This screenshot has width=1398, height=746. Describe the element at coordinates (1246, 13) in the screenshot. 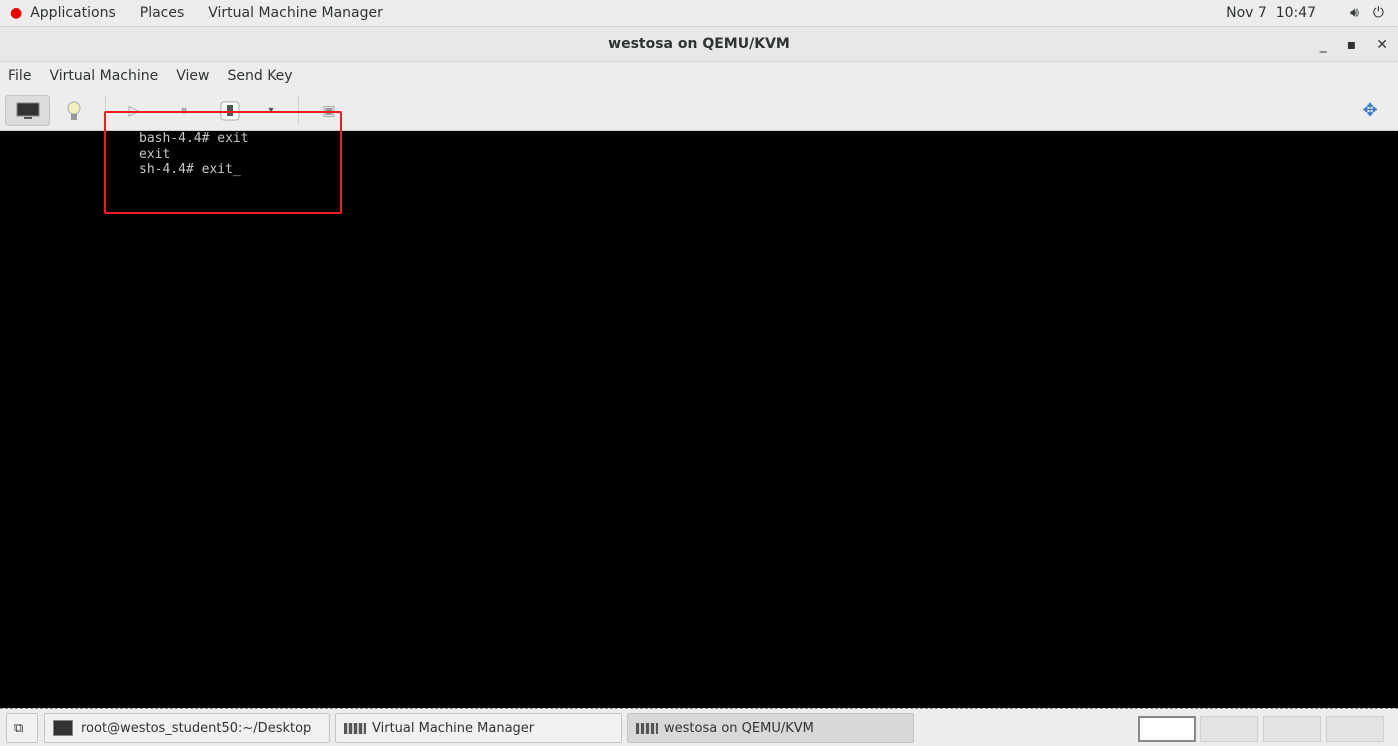

I see `date: Nov 7` at that location.